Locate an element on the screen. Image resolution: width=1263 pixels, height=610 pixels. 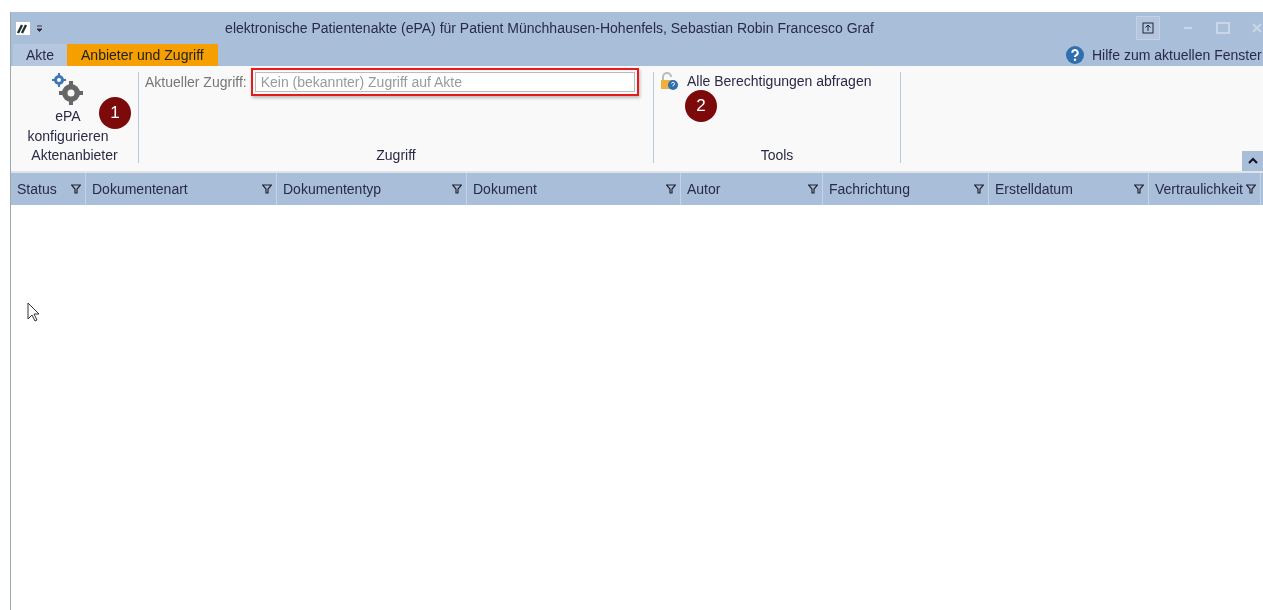
column-title: Status is located at coordinates (37, 189).